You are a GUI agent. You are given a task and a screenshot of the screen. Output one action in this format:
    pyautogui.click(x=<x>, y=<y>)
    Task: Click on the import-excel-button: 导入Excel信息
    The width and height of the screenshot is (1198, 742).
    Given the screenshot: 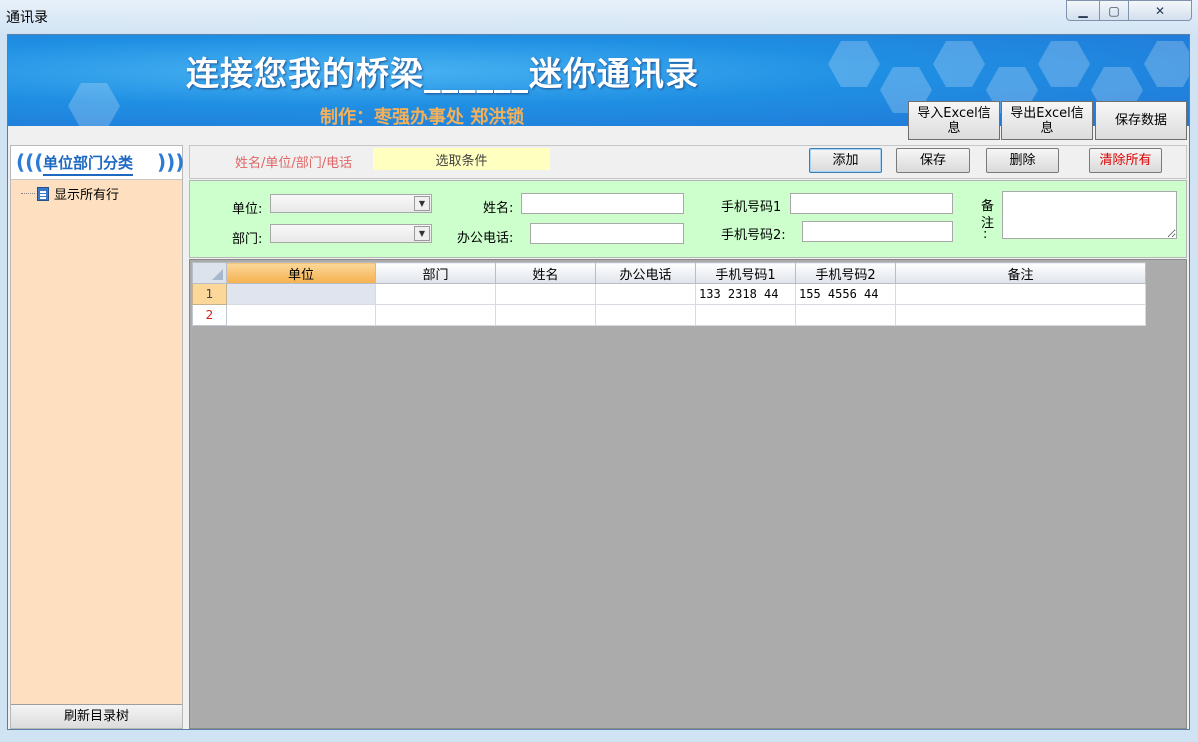 What is the action you would take?
    pyautogui.click(x=954, y=120)
    